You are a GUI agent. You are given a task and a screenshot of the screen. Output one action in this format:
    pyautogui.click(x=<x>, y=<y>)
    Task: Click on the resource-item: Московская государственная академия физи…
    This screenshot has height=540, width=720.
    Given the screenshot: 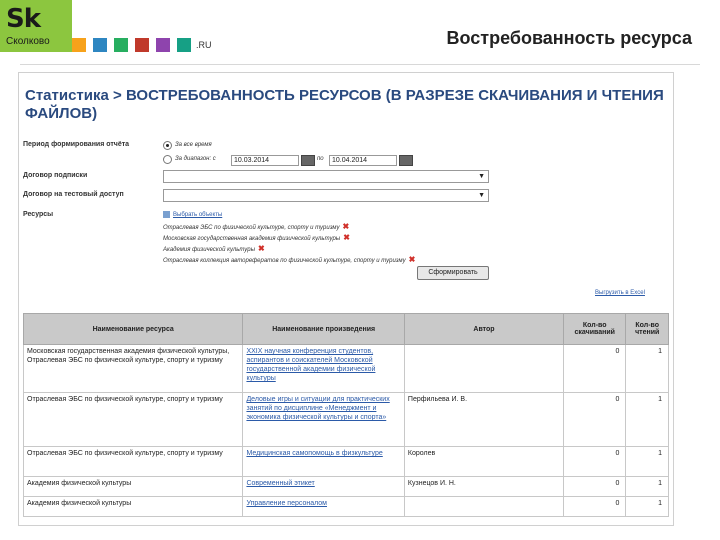 What is the action you would take?
    pyautogui.click(x=256, y=237)
    